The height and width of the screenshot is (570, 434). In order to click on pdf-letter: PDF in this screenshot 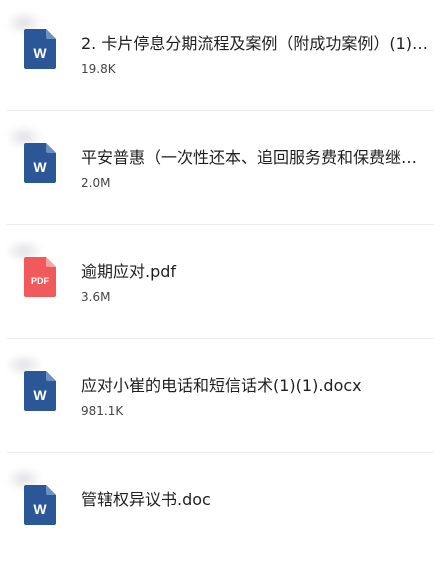, I will do `click(40, 281)`.